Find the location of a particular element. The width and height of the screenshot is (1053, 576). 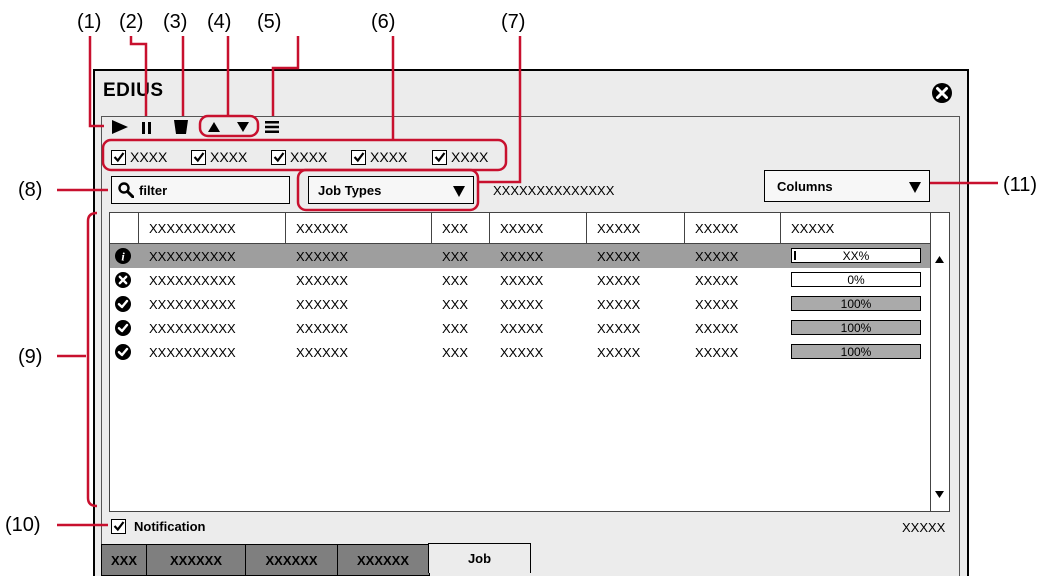

callout-1: (1) is located at coordinates (89, 22).